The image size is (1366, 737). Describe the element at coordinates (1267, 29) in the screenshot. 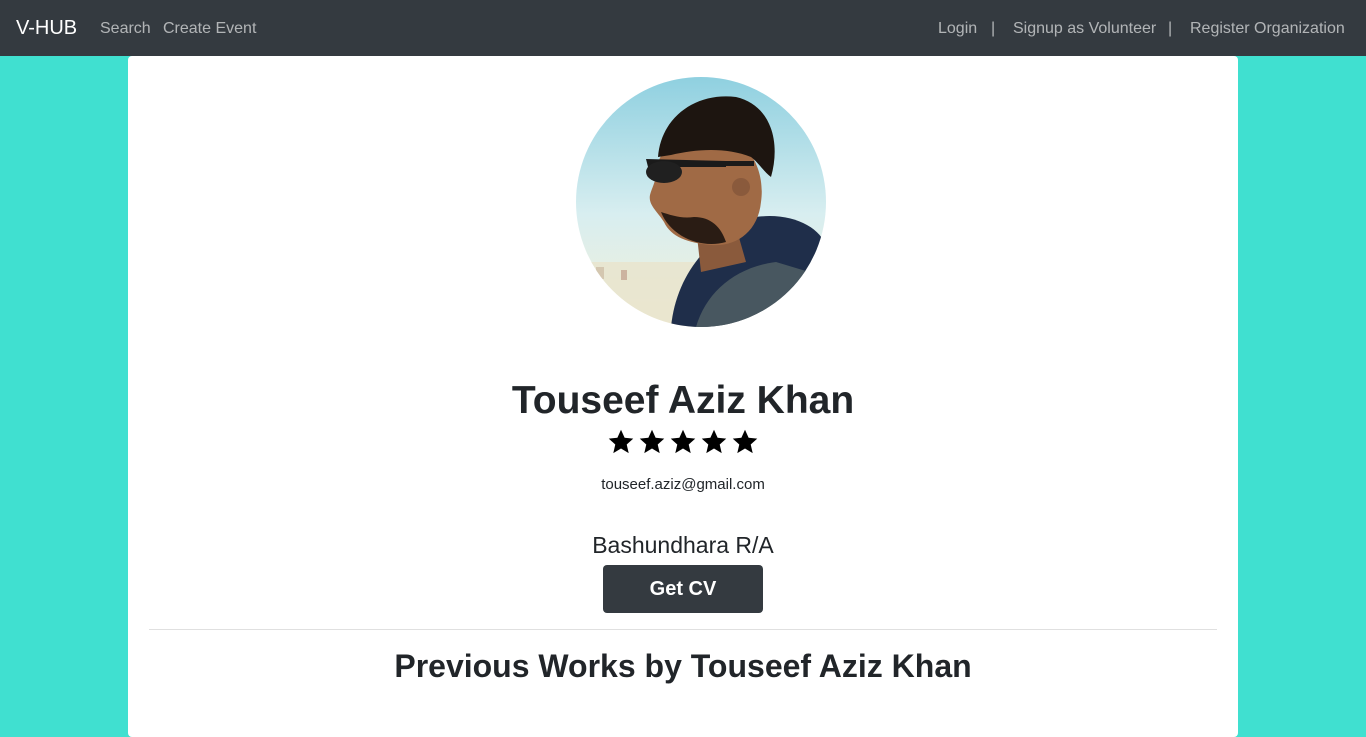

I see `nav-register-organization-link: Register Organization` at that location.